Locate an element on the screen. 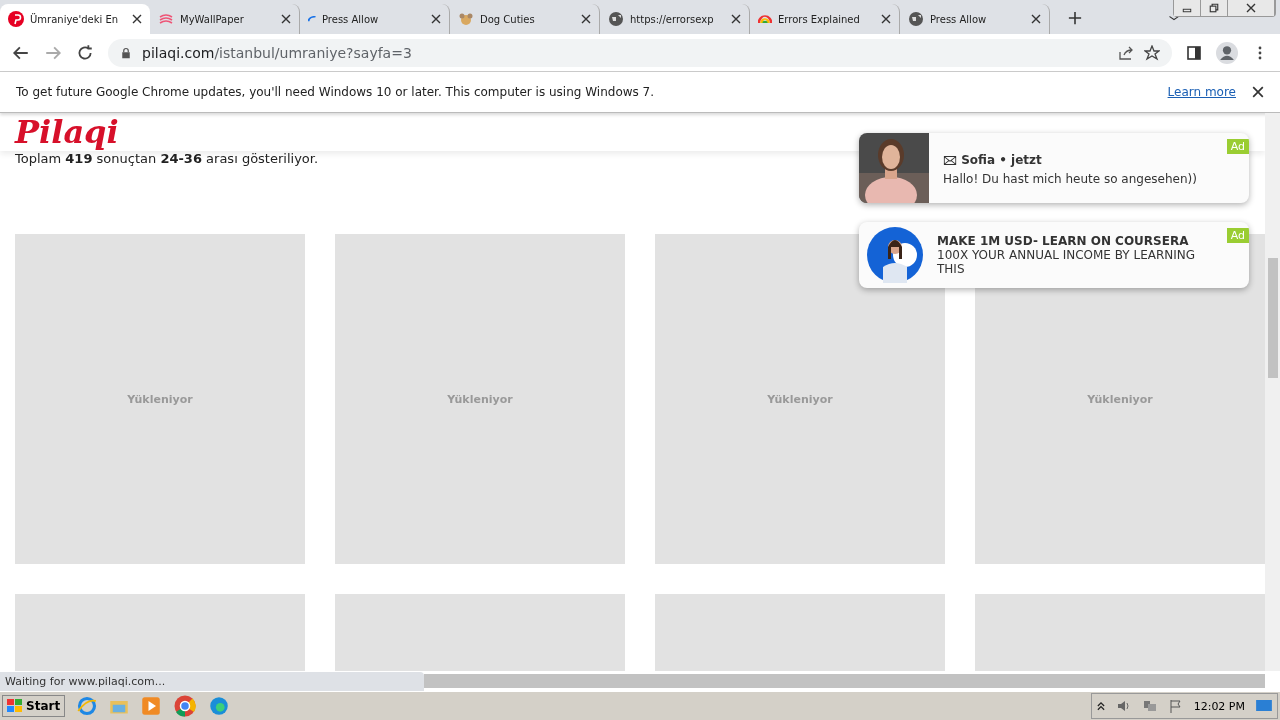 The image size is (1280, 720). vertical-scrollbar is located at coordinates (1272, 392).